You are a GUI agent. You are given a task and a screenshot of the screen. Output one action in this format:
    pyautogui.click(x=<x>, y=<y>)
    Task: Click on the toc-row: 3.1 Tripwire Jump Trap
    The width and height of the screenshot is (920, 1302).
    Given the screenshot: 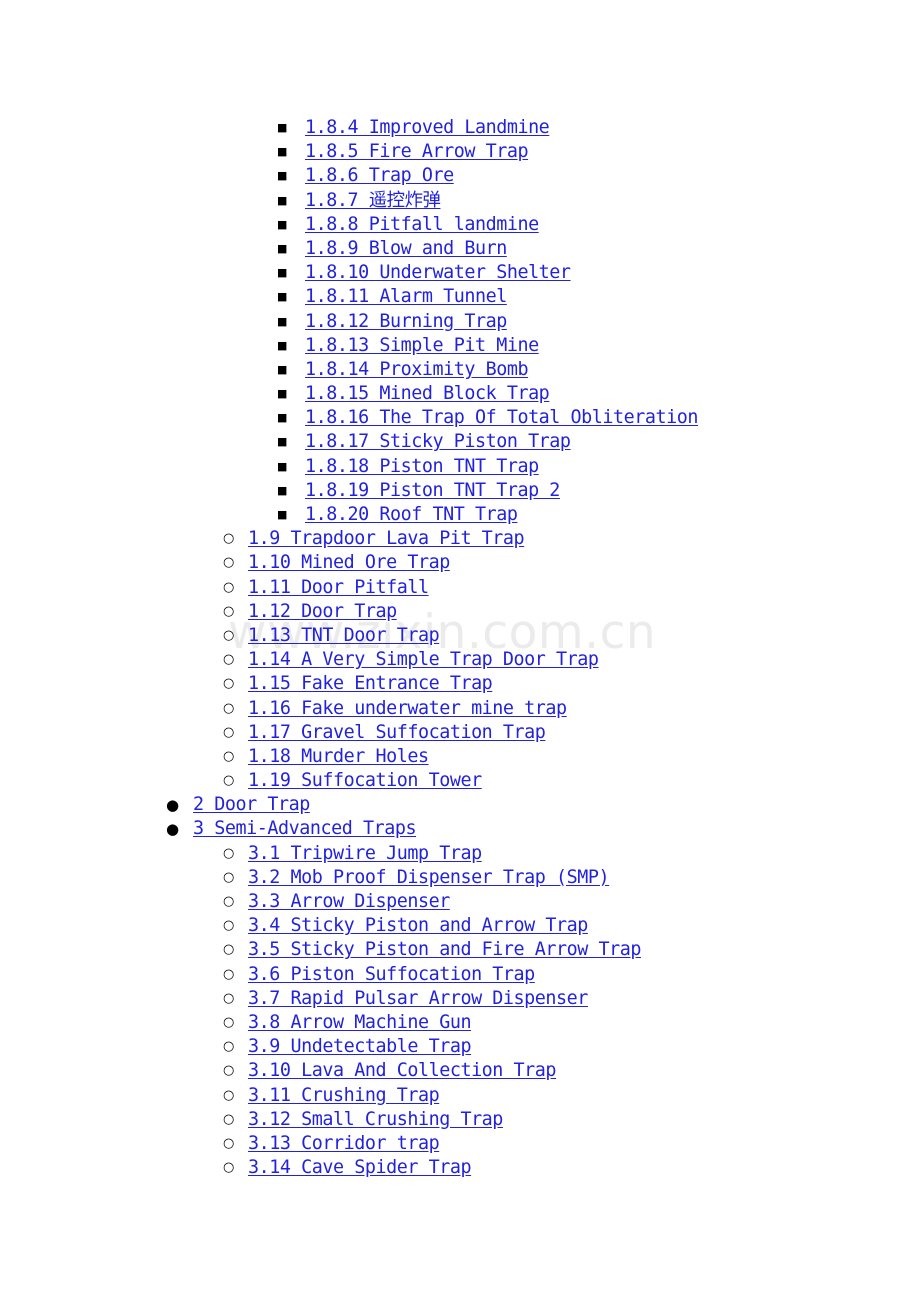 What is the action you would take?
    pyautogui.click(x=460, y=854)
    